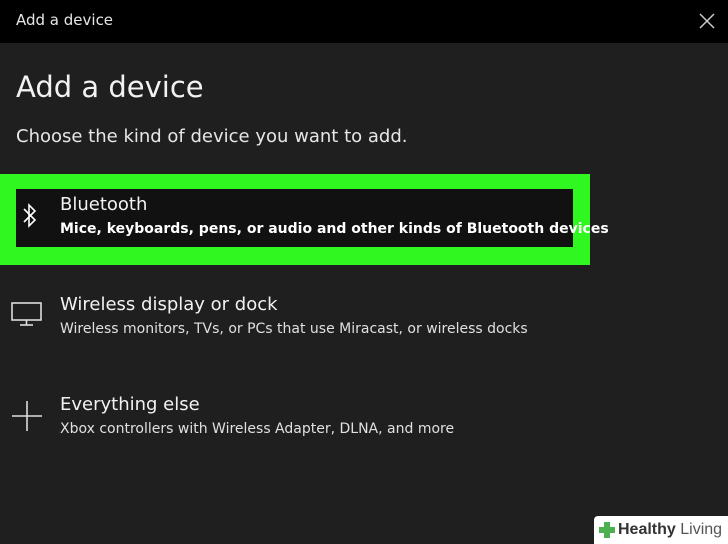 The image size is (728, 544). What do you see at coordinates (30, 215) in the screenshot?
I see `bluetooth-icon` at bounding box center [30, 215].